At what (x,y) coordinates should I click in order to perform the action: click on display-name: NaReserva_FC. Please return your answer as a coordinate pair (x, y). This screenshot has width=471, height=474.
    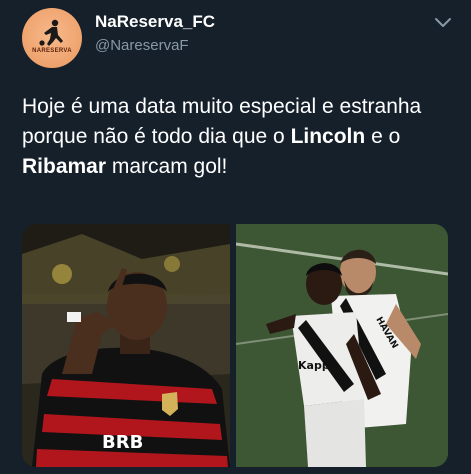
    Looking at the image, I should click on (155, 22).